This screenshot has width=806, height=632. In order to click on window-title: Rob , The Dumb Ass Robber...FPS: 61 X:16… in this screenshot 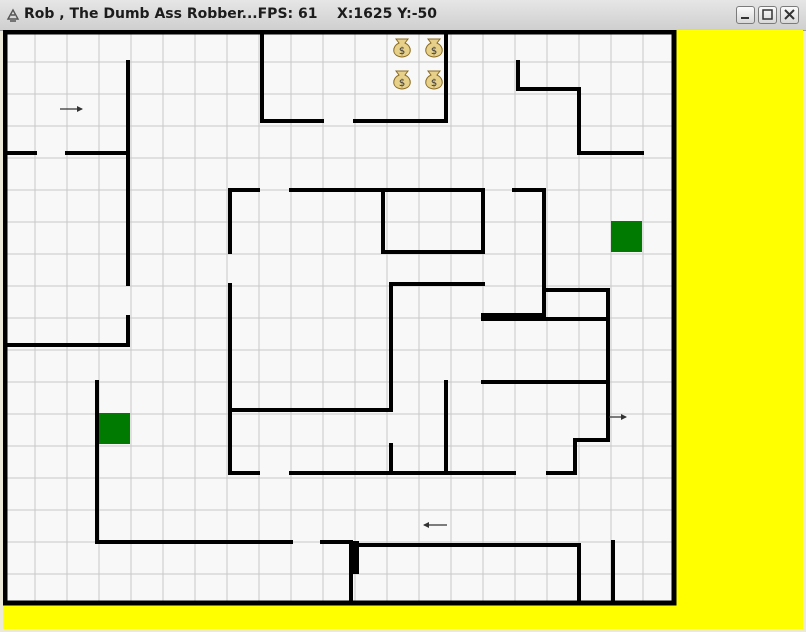, I will do `click(231, 14)`.